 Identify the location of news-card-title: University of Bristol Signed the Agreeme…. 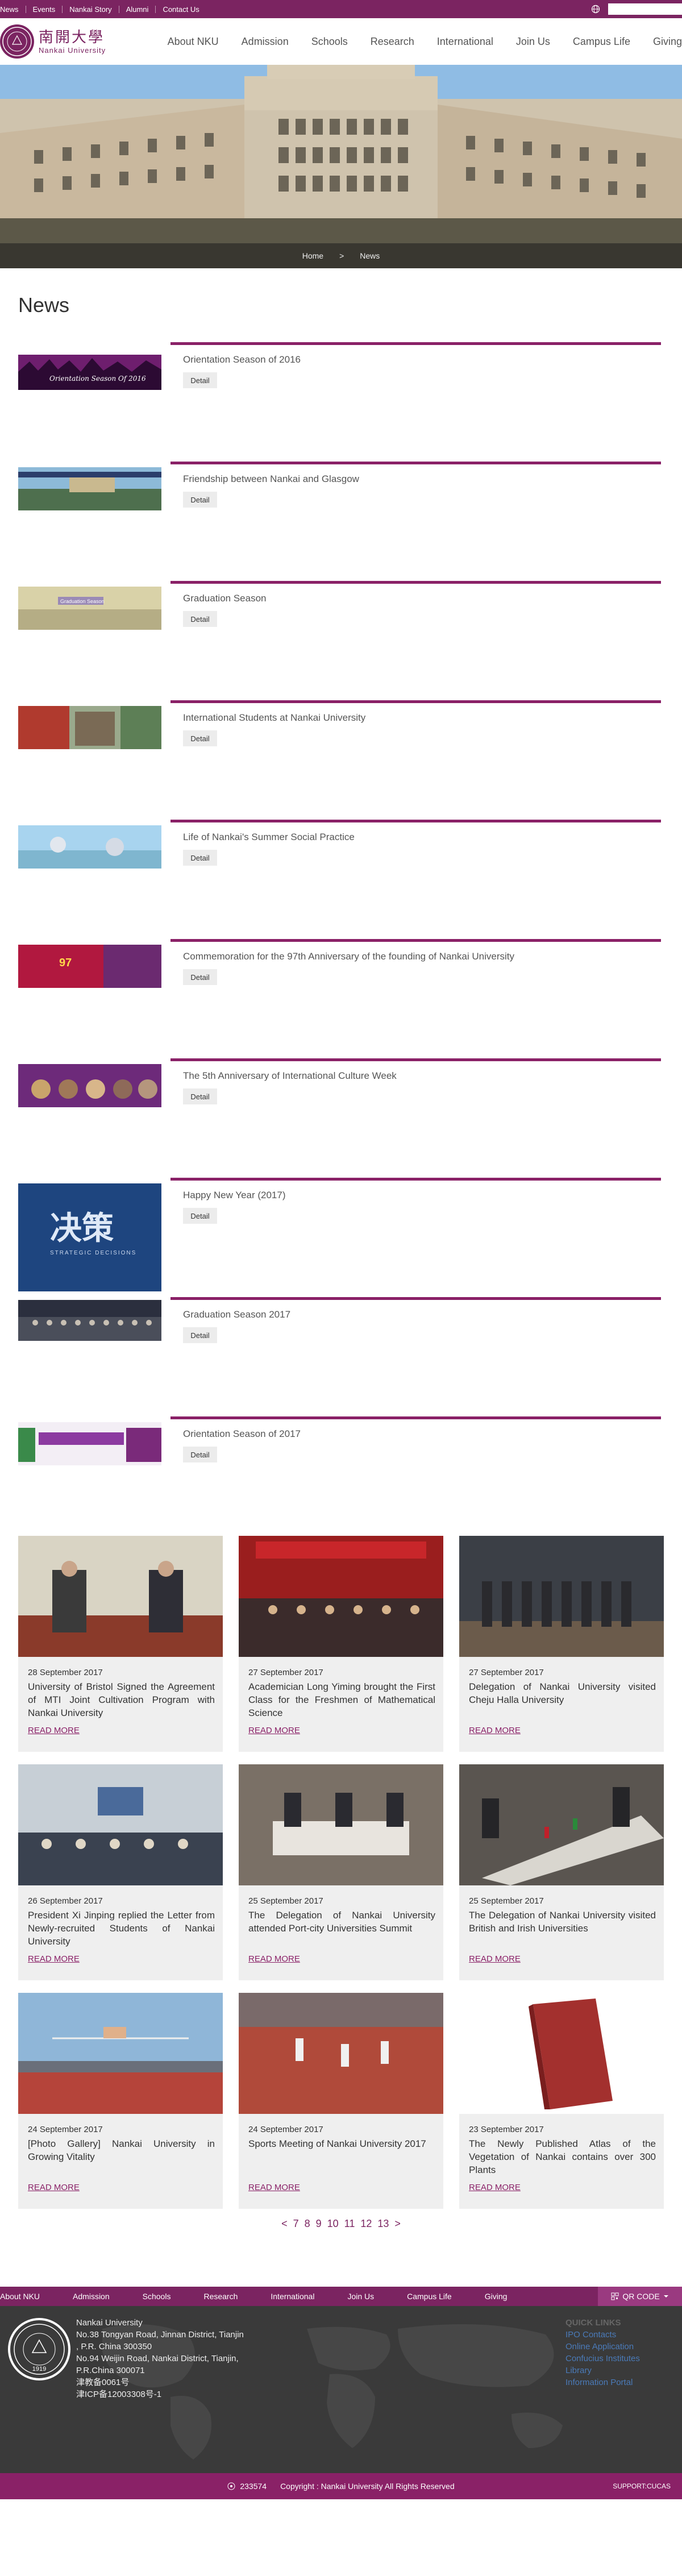
(121, 1700).